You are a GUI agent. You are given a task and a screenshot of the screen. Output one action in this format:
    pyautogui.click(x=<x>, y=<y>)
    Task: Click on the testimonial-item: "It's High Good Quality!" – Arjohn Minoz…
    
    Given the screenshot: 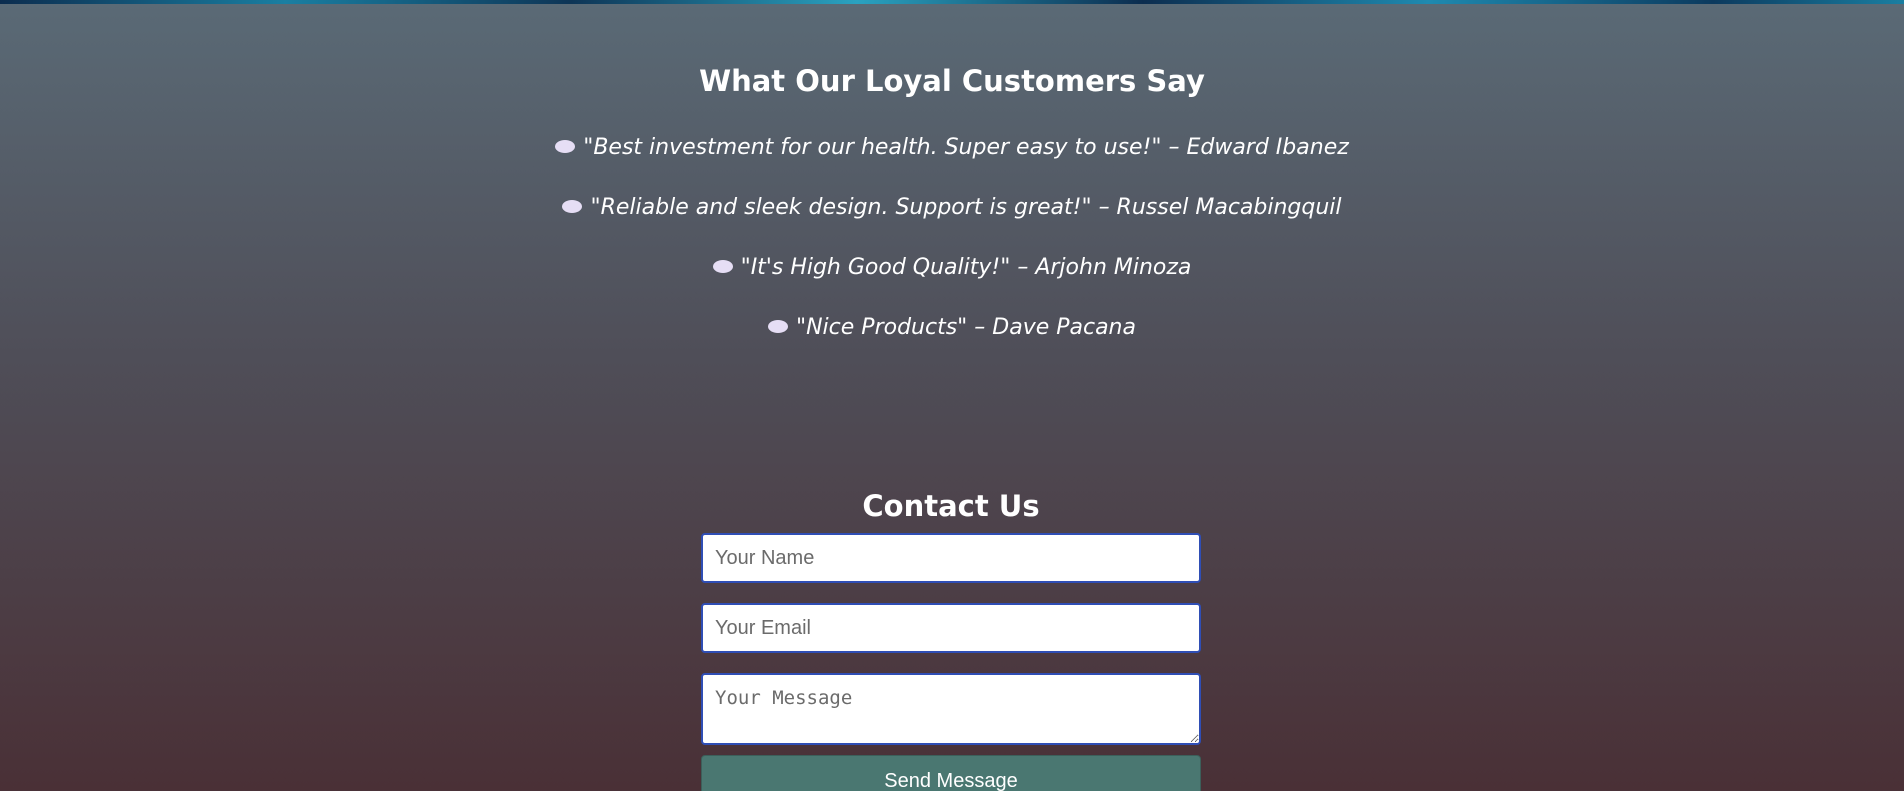 What is the action you would take?
    pyautogui.click(x=952, y=268)
    